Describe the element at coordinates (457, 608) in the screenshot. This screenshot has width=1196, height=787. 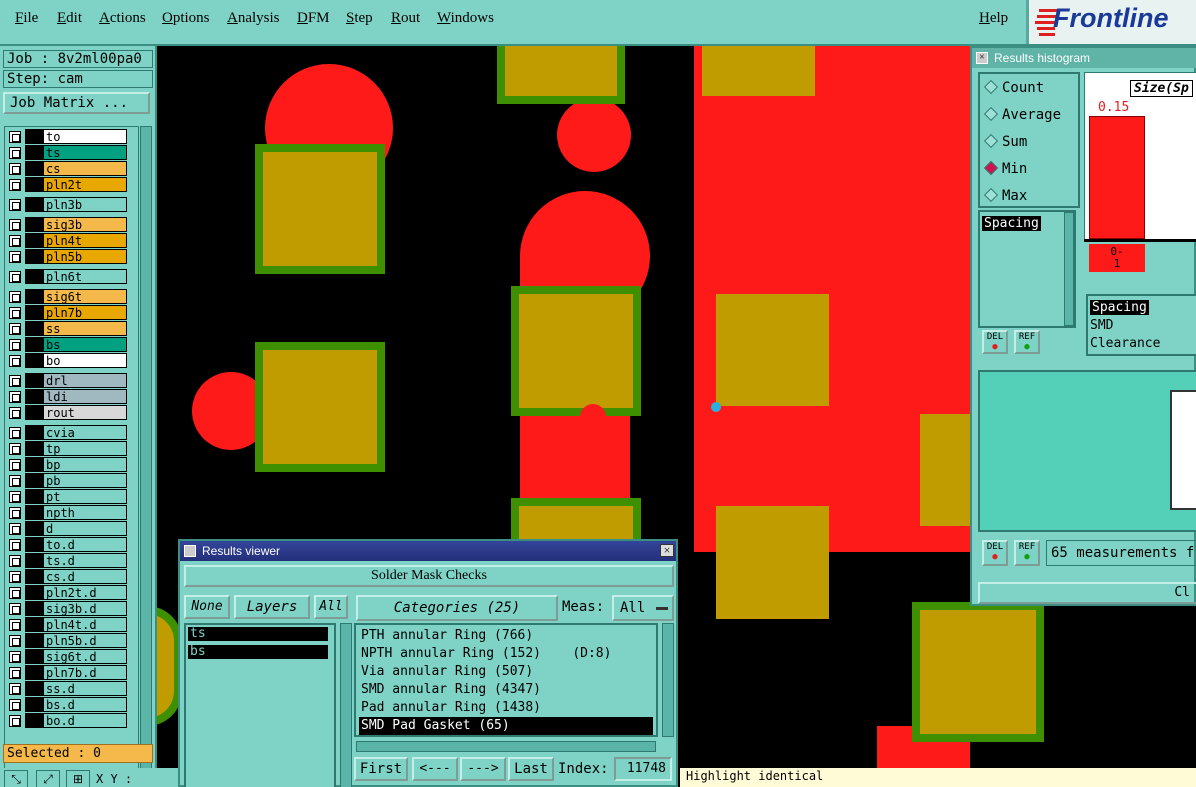
I see `categories-button: Categories (25)` at that location.